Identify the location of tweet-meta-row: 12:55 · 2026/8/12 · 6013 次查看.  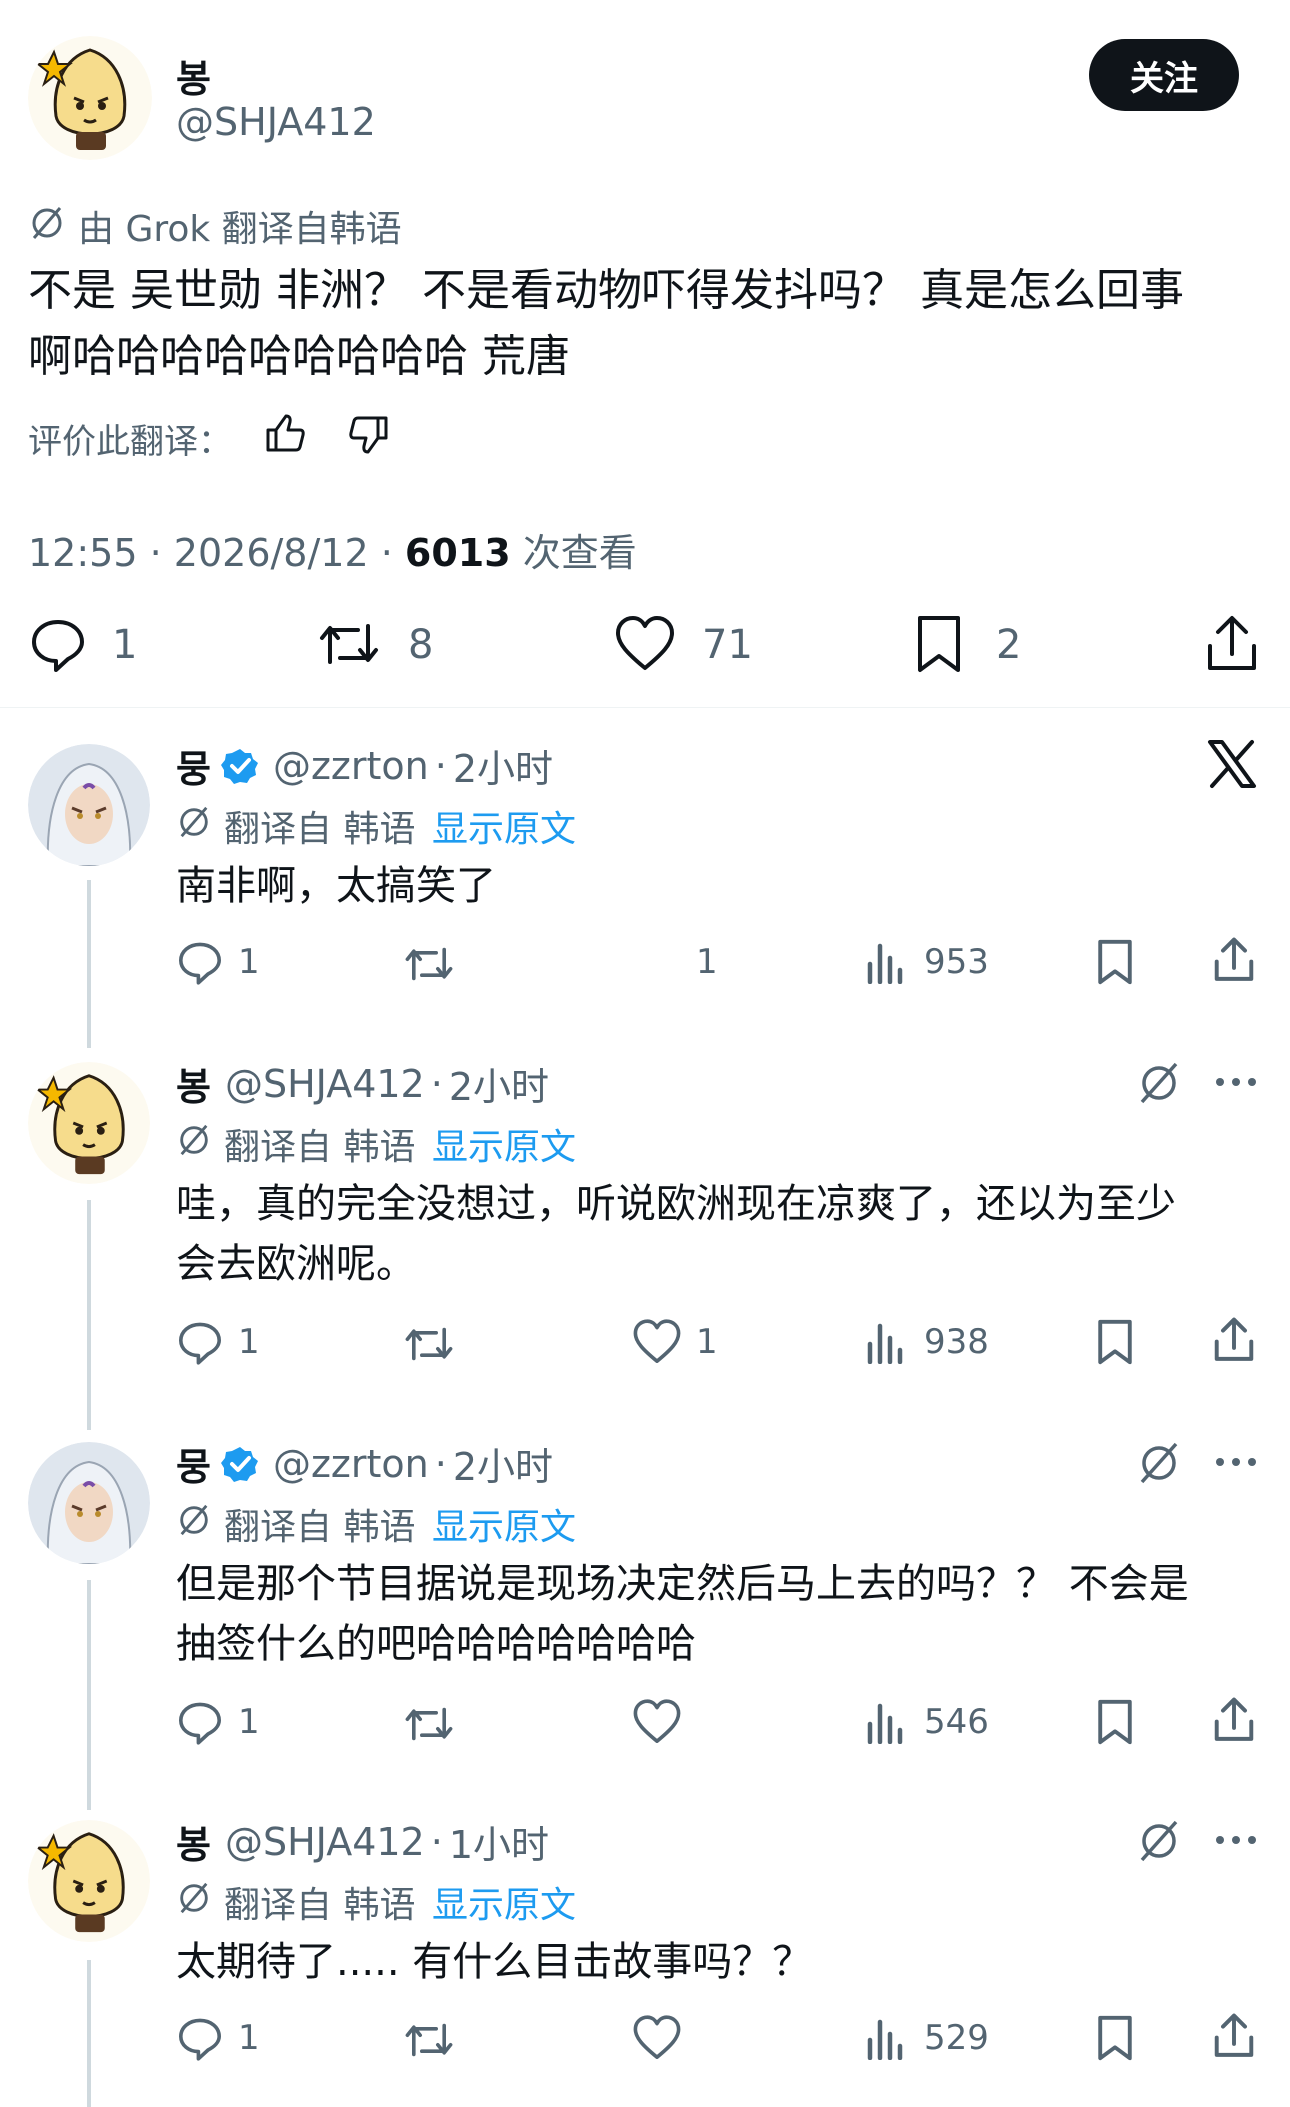
(332, 549).